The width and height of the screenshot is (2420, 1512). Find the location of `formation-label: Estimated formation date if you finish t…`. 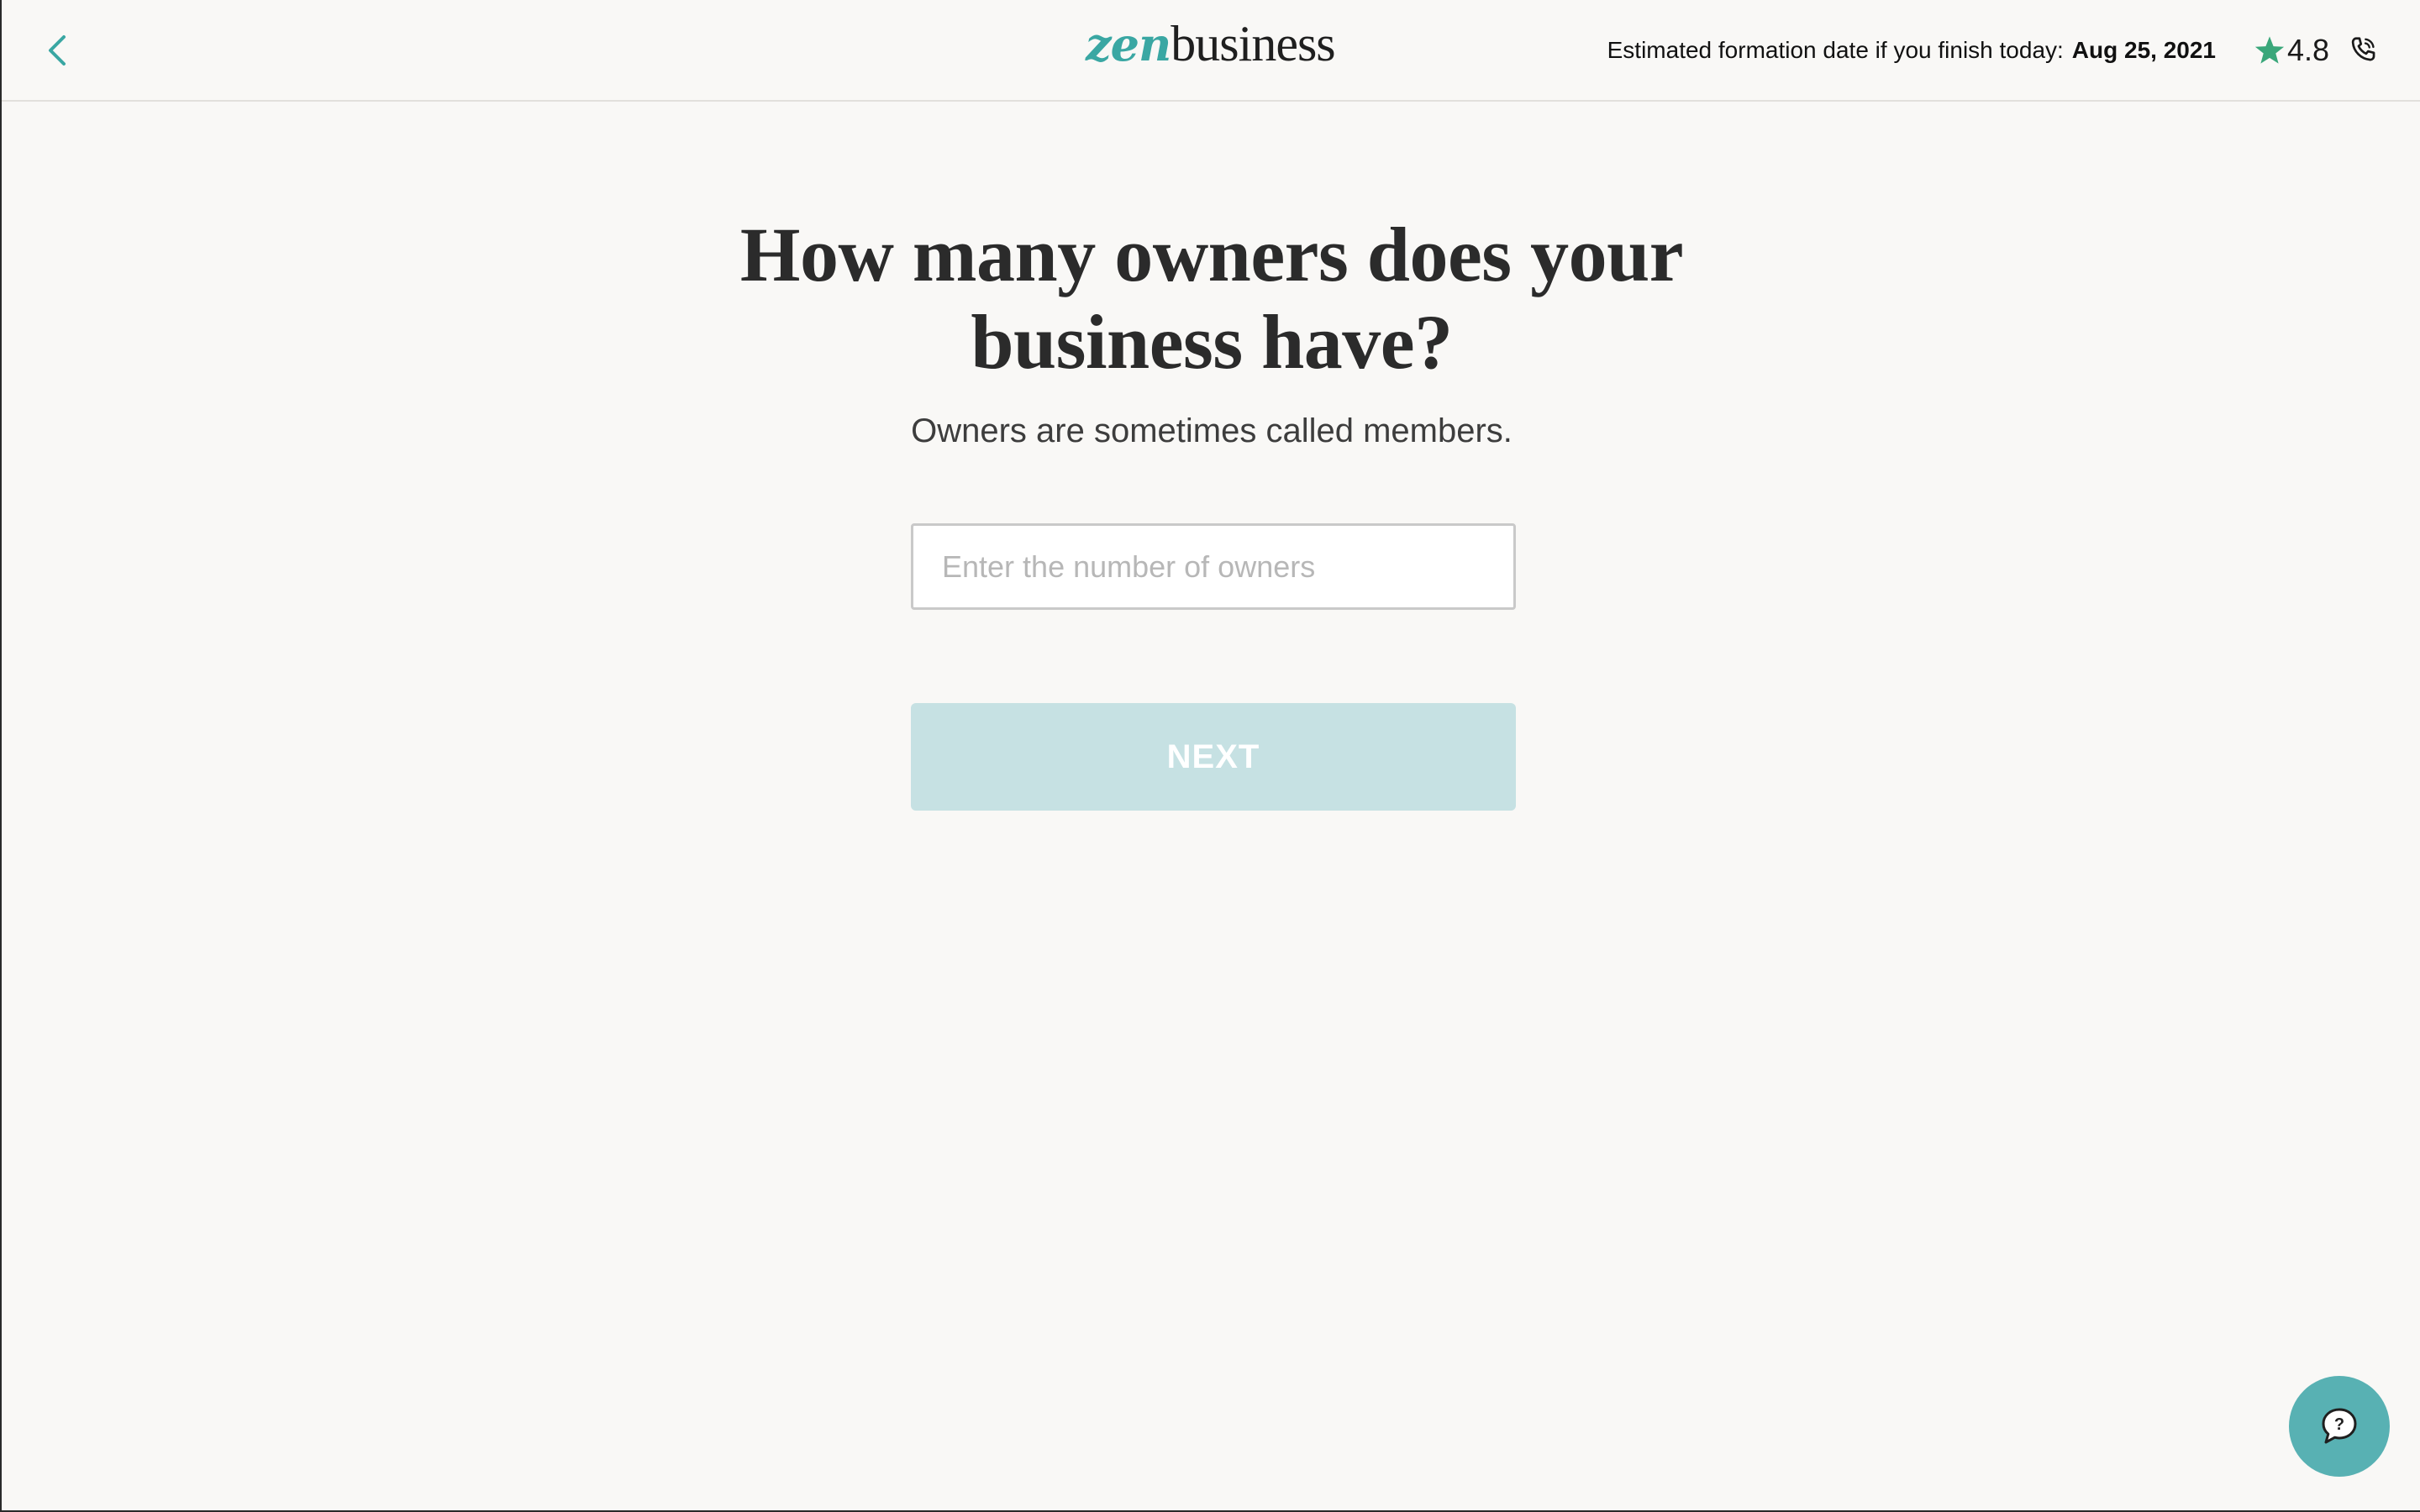

formation-label: Estimated formation date if you finish t… is located at coordinates (1835, 50).